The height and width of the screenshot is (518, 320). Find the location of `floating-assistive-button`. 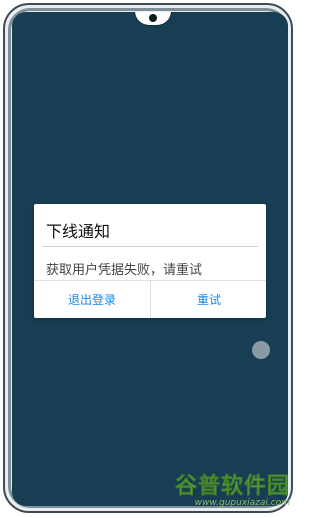

floating-assistive-button is located at coordinates (261, 350).